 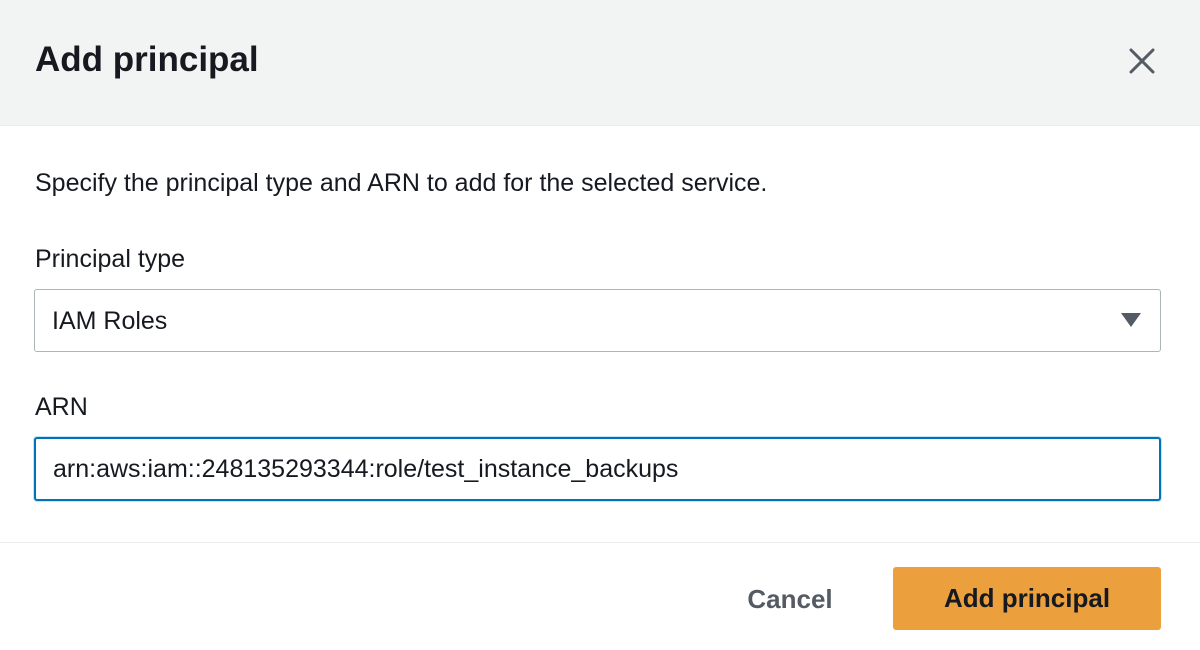 I want to click on footer-divider, so click(x=600, y=542).